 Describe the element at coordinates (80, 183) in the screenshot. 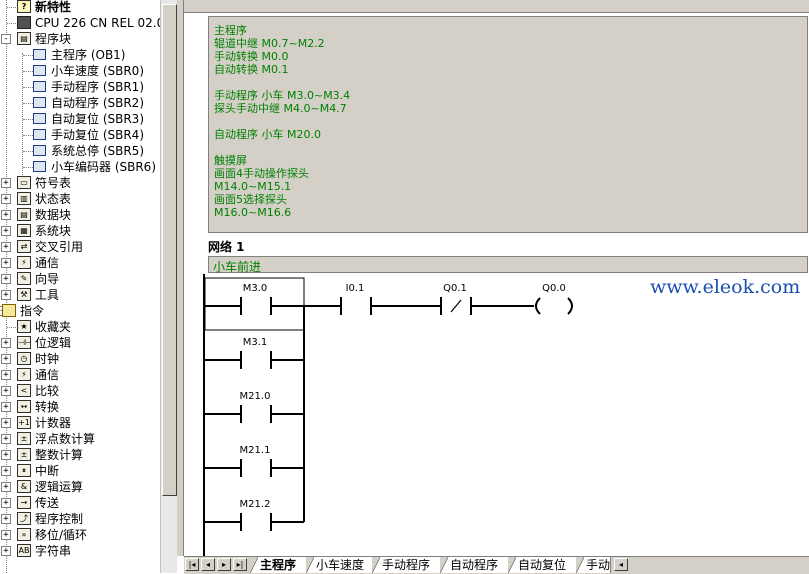

I see `tree-item: + ▭ 符号表` at that location.